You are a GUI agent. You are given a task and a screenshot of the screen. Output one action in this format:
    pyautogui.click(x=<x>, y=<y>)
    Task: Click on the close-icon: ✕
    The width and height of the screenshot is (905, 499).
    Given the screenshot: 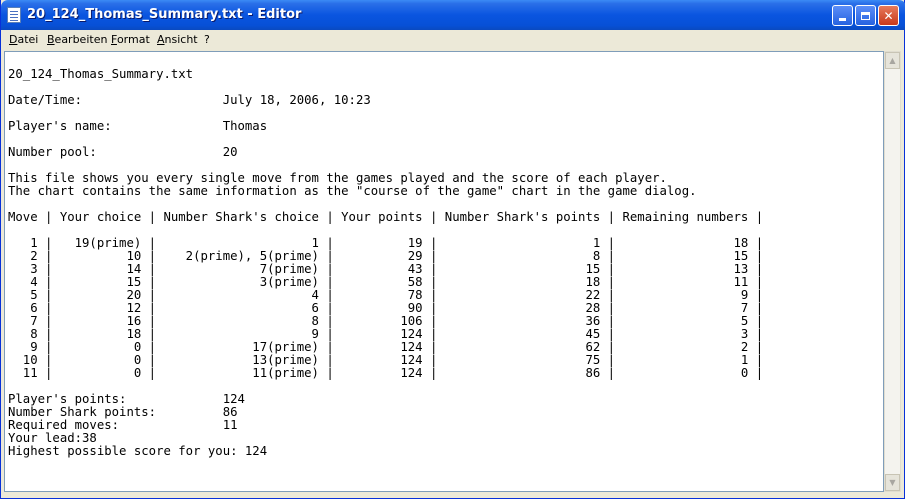 What is the action you would take?
    pyautogui.click(x=888, y=15)
    